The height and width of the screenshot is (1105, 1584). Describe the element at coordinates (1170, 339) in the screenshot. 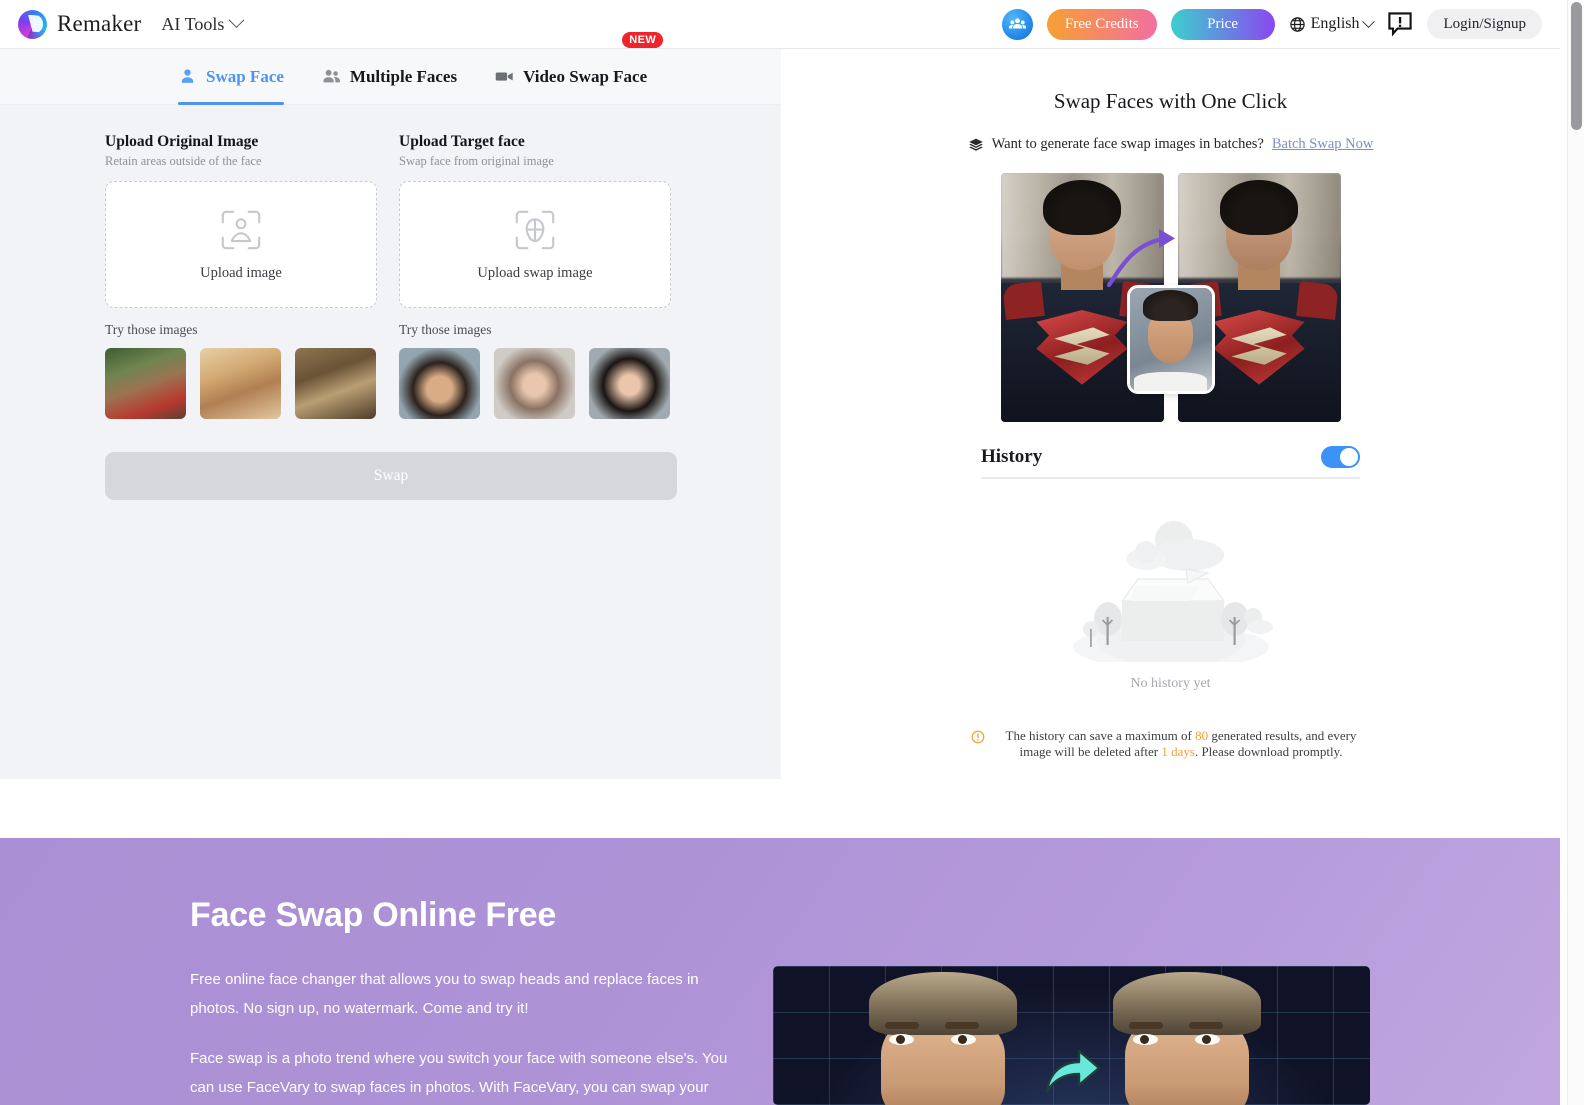

I see `source-face-thumbnail` at that location.